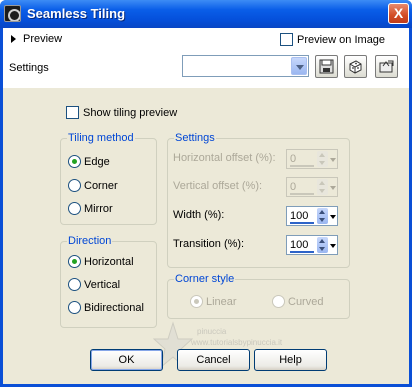  I want to click on radio-label: Curved, so click(306, 301).